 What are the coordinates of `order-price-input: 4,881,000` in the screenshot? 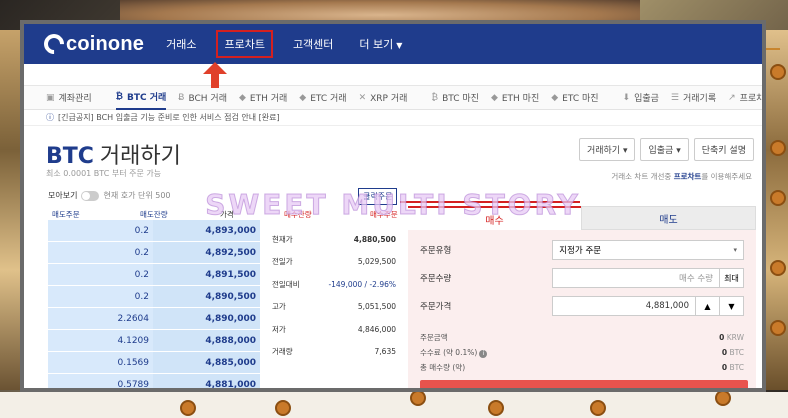 It's located at (624, 306).